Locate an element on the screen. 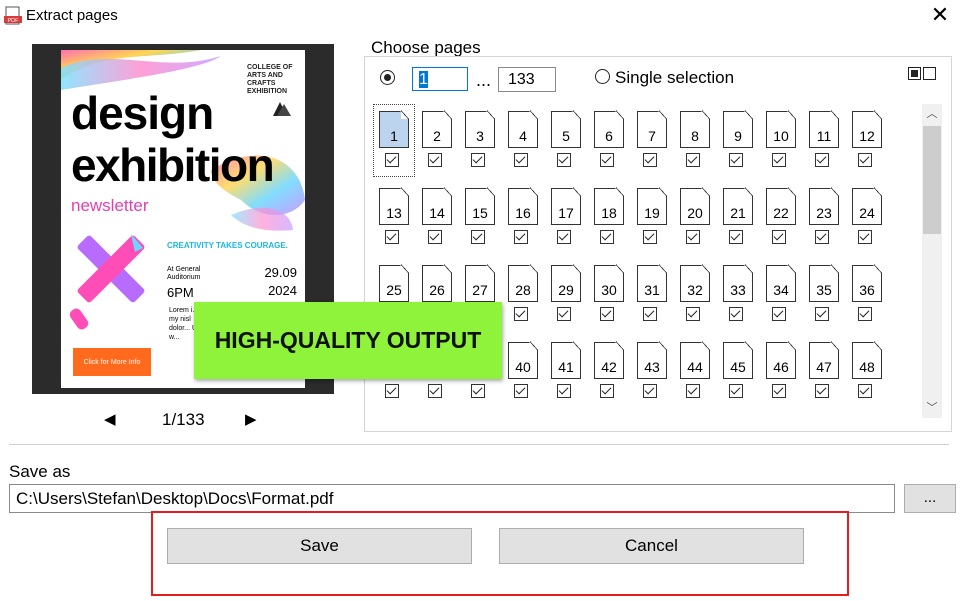 The height and width of the screenshot is (601, 960). page-thumb: 16 is located at coordinates (522, 217).